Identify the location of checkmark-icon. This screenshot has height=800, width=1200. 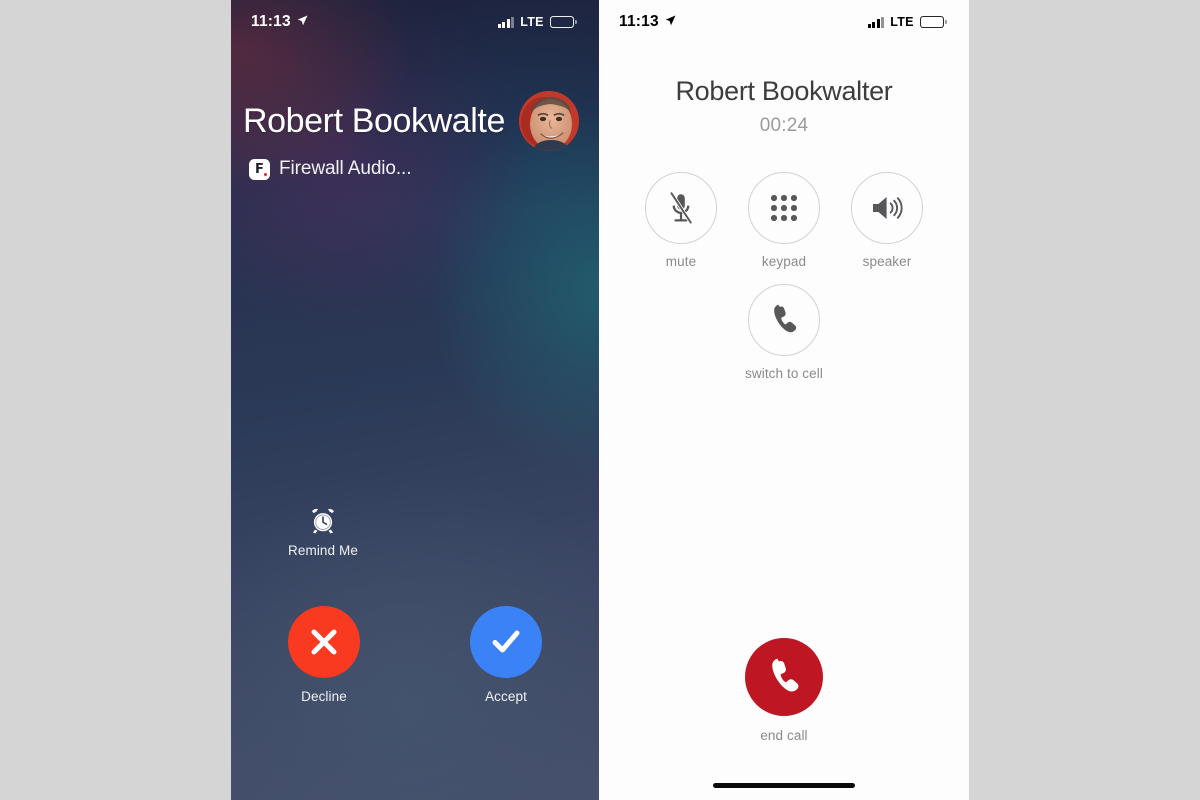
(506, 641).